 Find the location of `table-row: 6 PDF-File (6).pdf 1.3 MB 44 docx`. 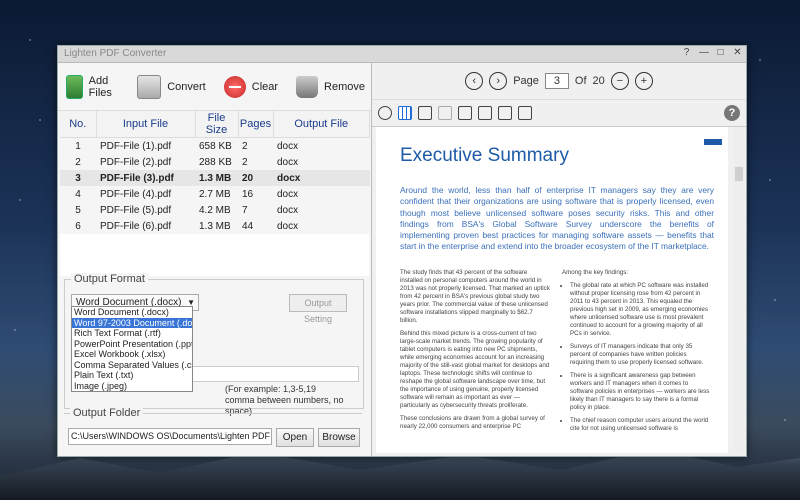

table-row: 6 PDF-File (6).pdf 1.3 MB 44 docx is located at coordinates (215, 226).